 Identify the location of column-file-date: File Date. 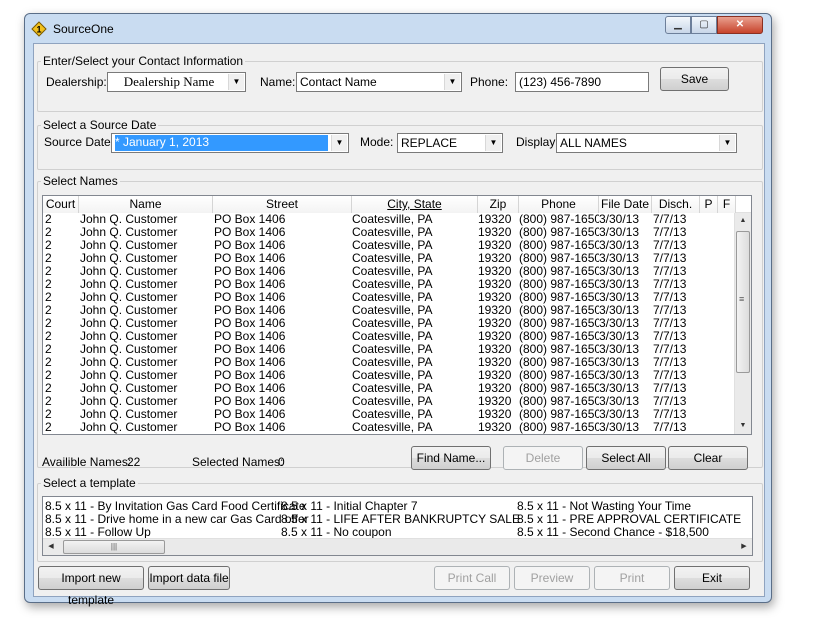
(625, 204).